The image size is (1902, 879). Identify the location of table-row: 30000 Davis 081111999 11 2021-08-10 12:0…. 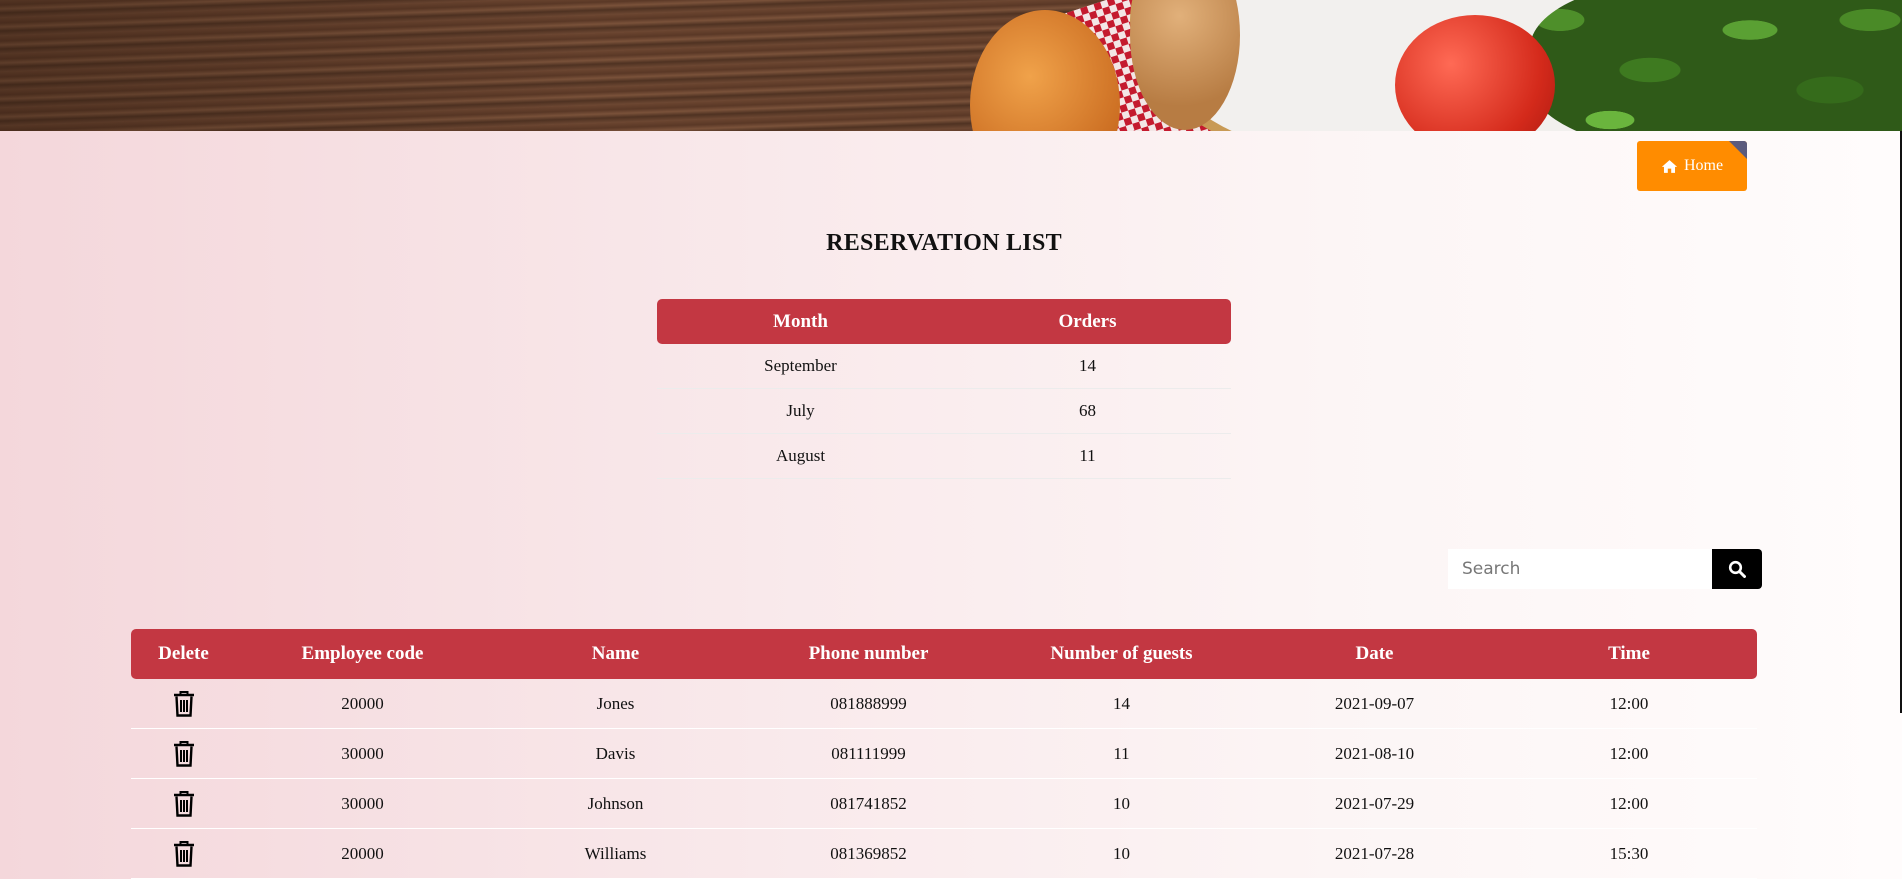
(944, 754).